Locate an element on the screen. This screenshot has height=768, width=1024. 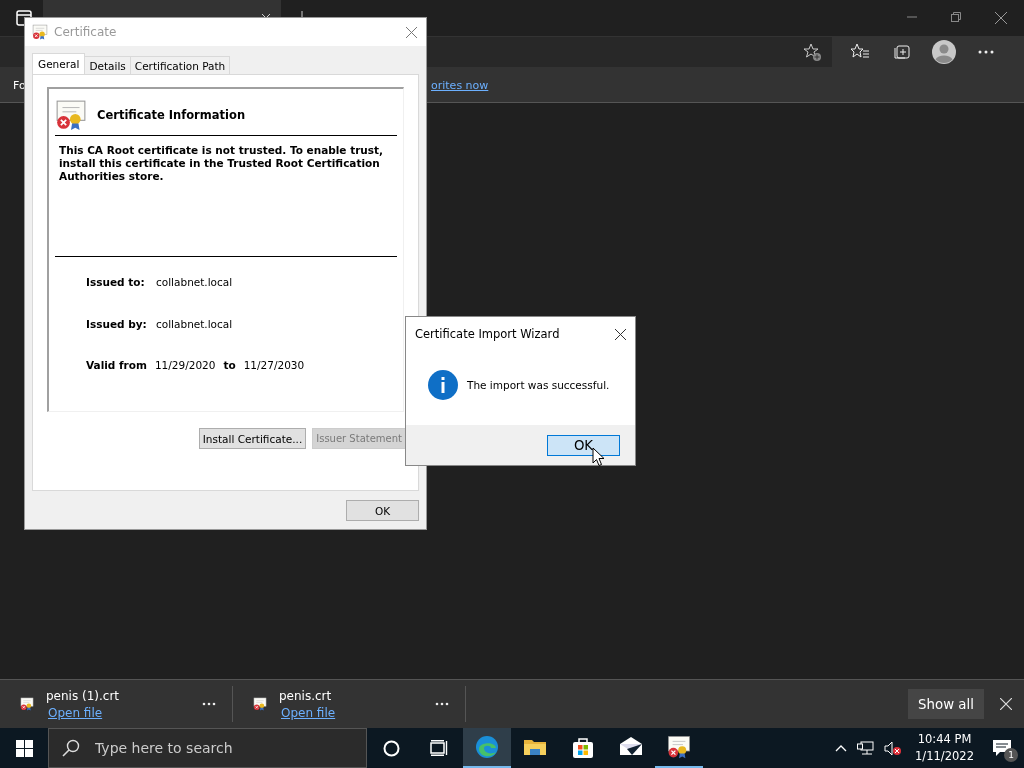
field-label: Issued by: is located at coordinates (117, 324).